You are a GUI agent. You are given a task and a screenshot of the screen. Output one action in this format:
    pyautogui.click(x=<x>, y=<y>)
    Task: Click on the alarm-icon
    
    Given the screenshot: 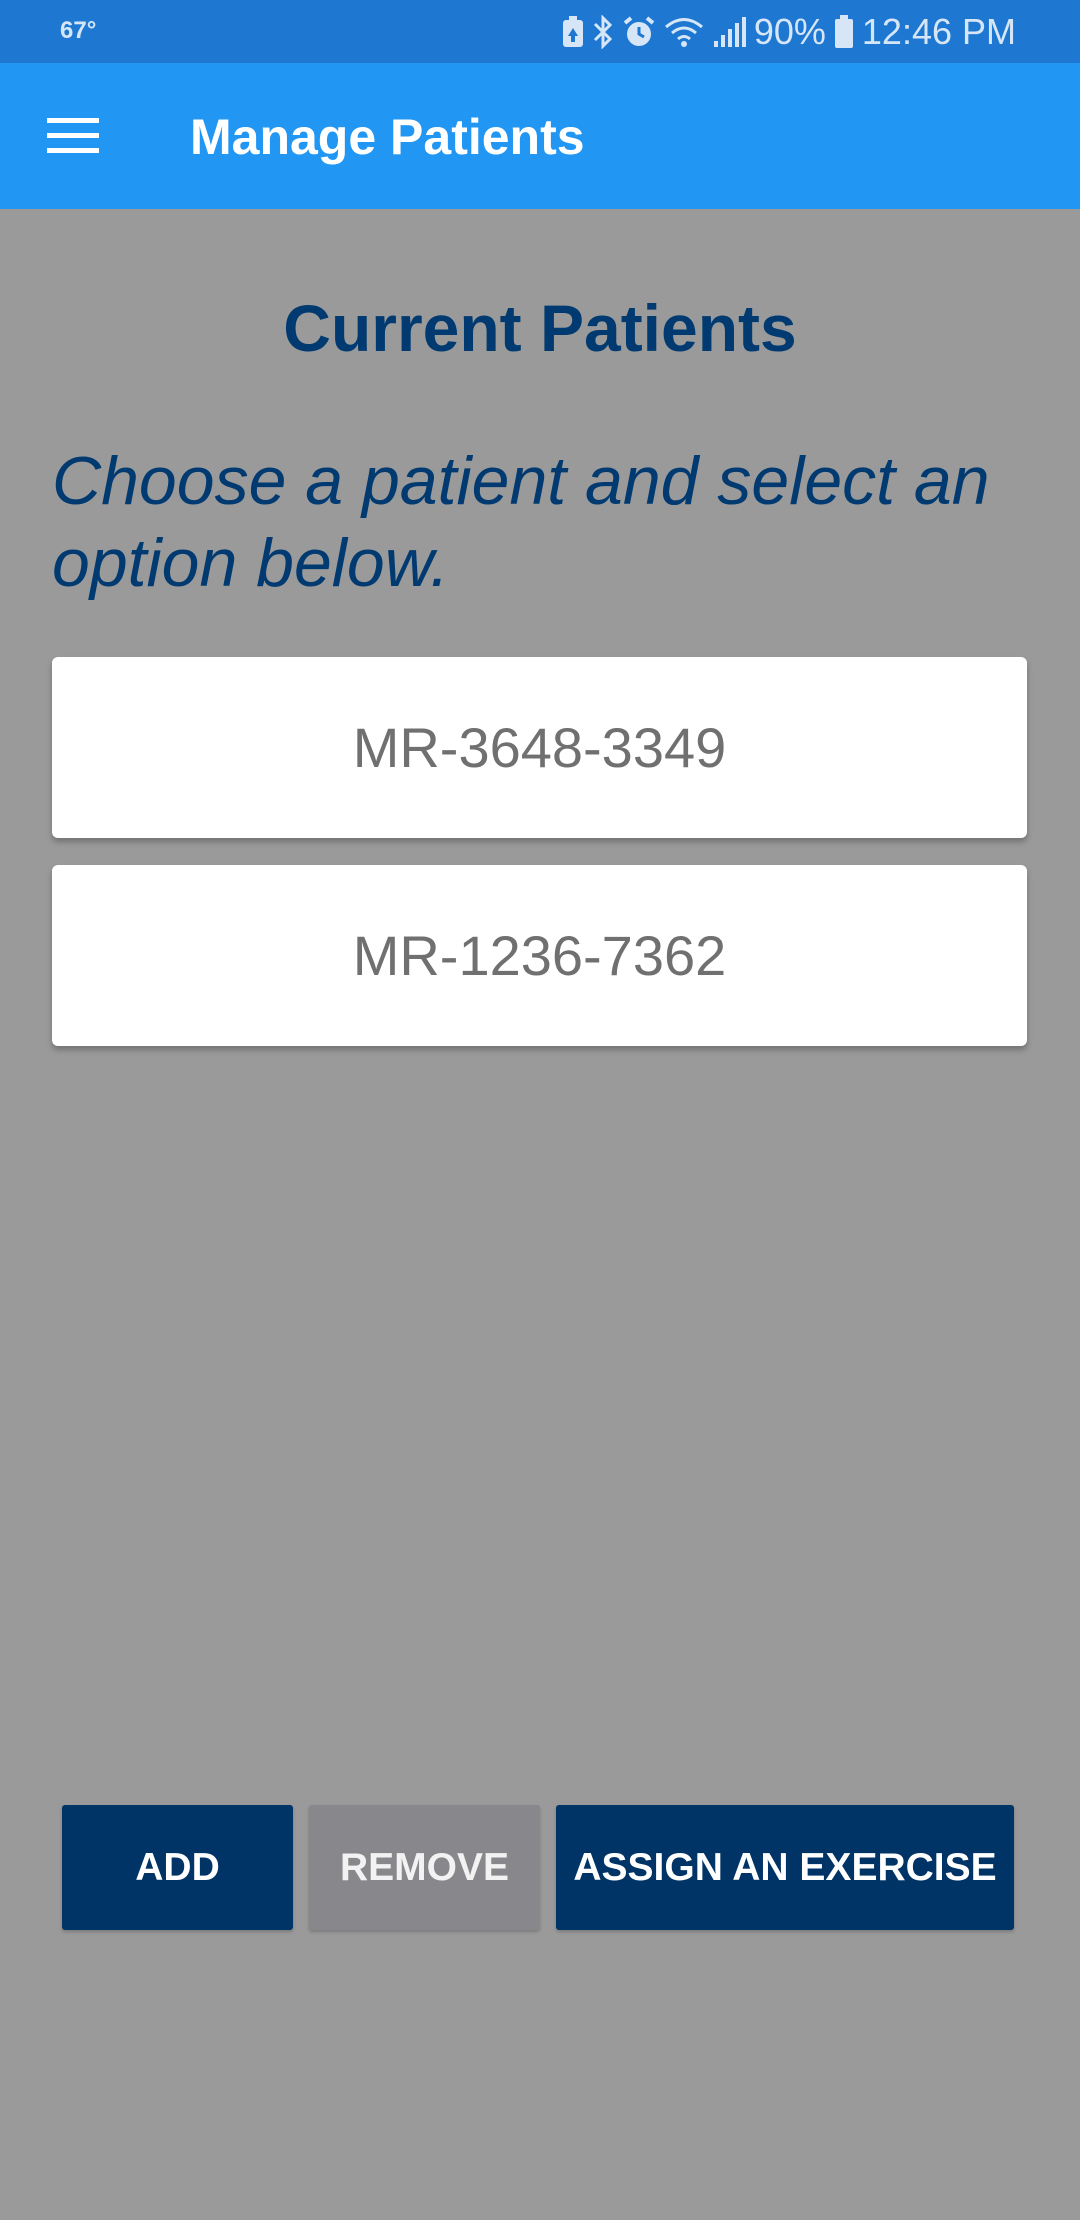 What is the action you would take?
    pyautogui.click(x=639, y=32)
    